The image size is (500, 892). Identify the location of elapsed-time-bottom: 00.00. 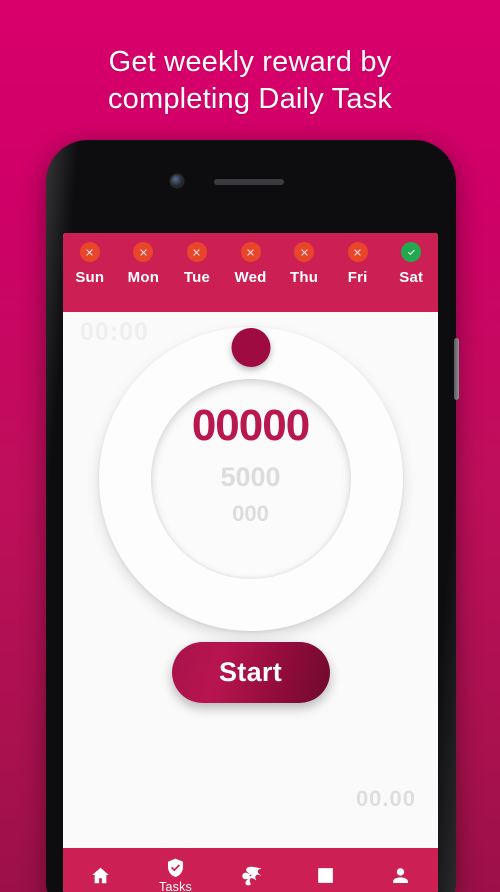
(385, 798).